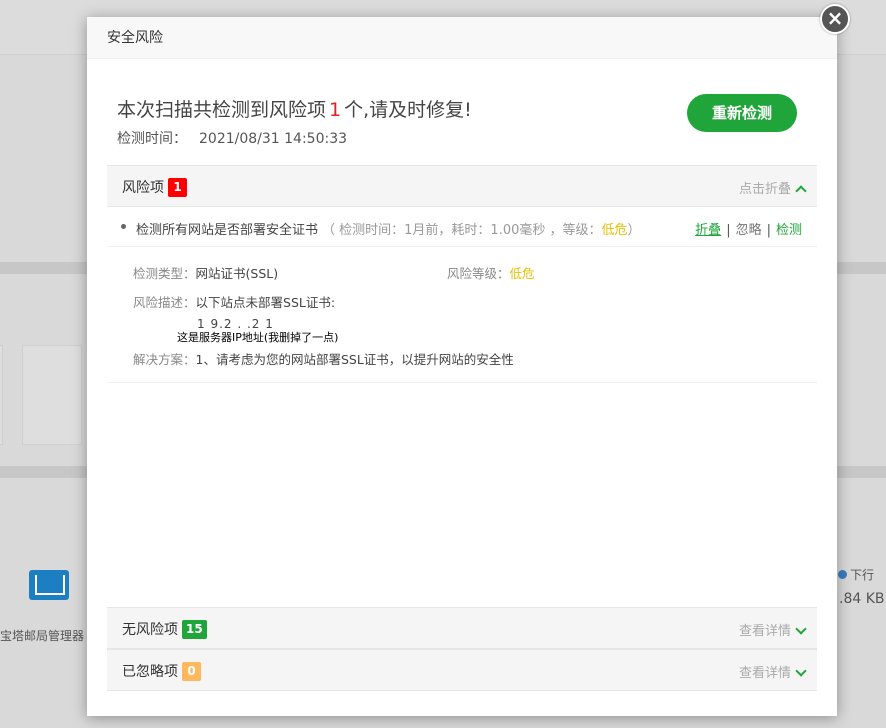 This screenshot has height=728, width=886. What do you see at coordinates (335, 110) in the screenshot?
I see `summary-risk-count: 1` at bounding box center [335, 110].